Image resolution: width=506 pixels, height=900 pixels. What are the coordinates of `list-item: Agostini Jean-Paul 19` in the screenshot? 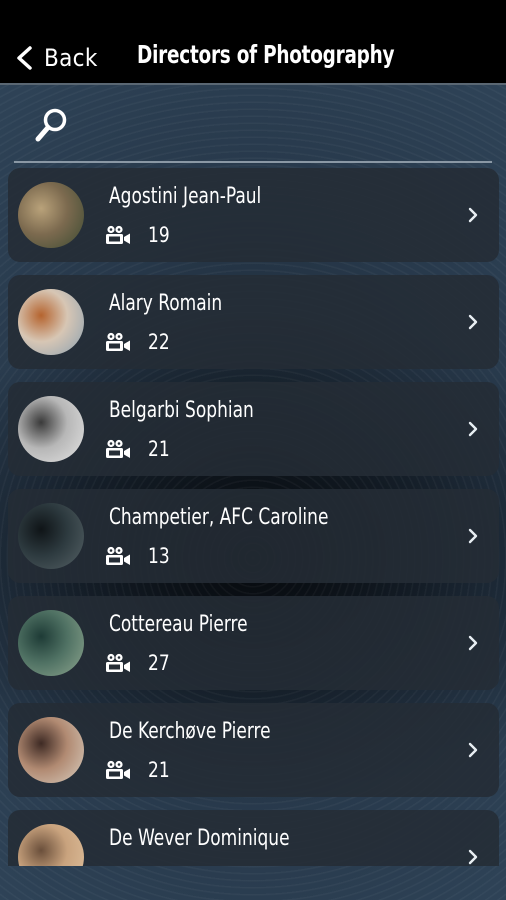 It's located at (253, 215).